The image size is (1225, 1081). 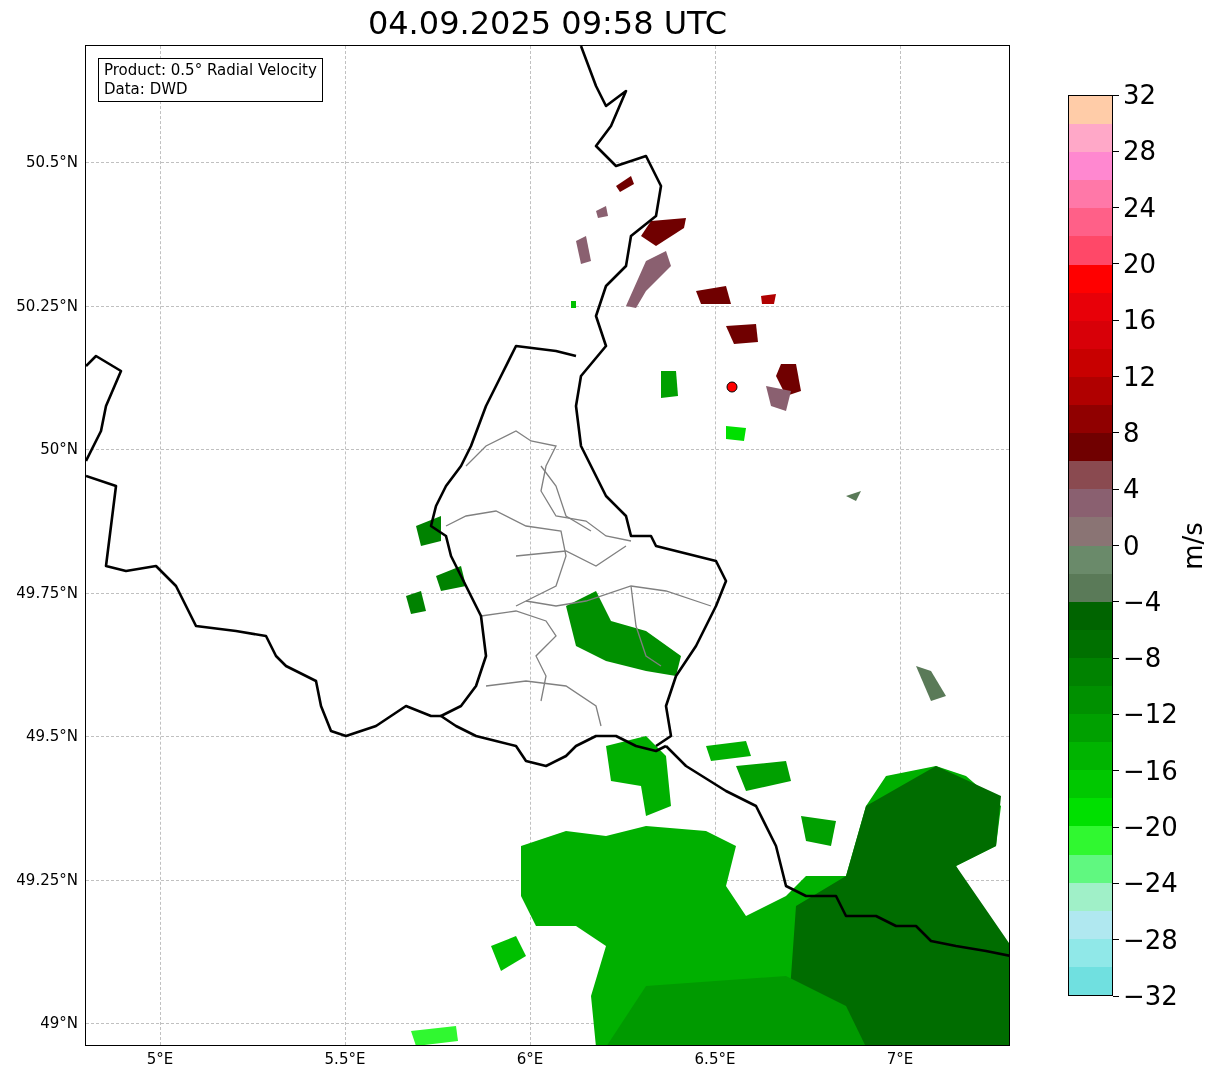 I want to click on latitude-label: 50.25°N, so click(x=47, y=305).